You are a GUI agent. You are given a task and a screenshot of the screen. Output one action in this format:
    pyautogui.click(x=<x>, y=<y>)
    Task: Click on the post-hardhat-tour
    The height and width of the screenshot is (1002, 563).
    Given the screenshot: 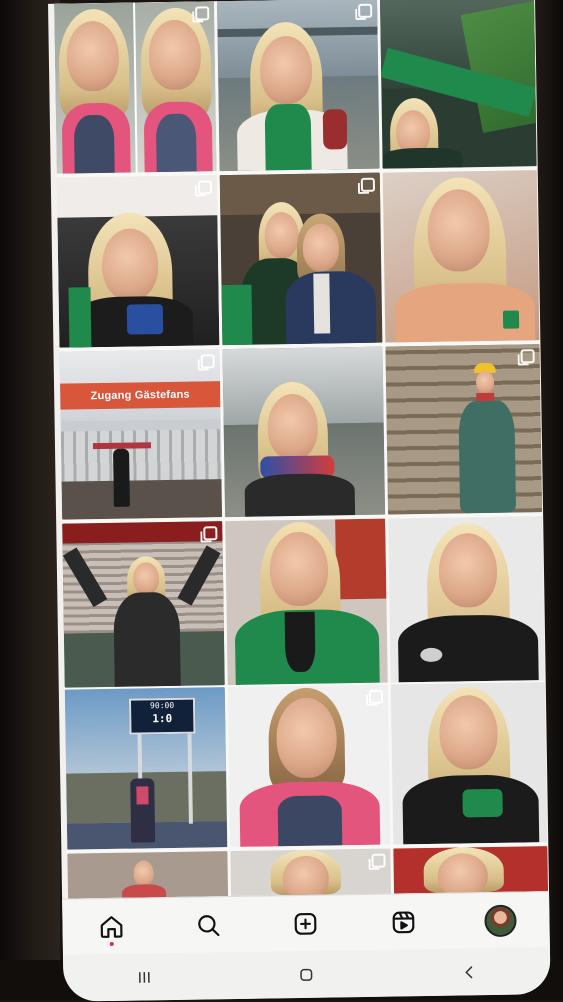 What is the action you would take?
    pyautogui.click(x=464, y=429)
    